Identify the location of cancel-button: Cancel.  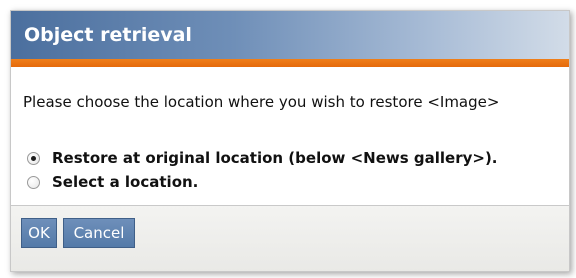
(99, 233).